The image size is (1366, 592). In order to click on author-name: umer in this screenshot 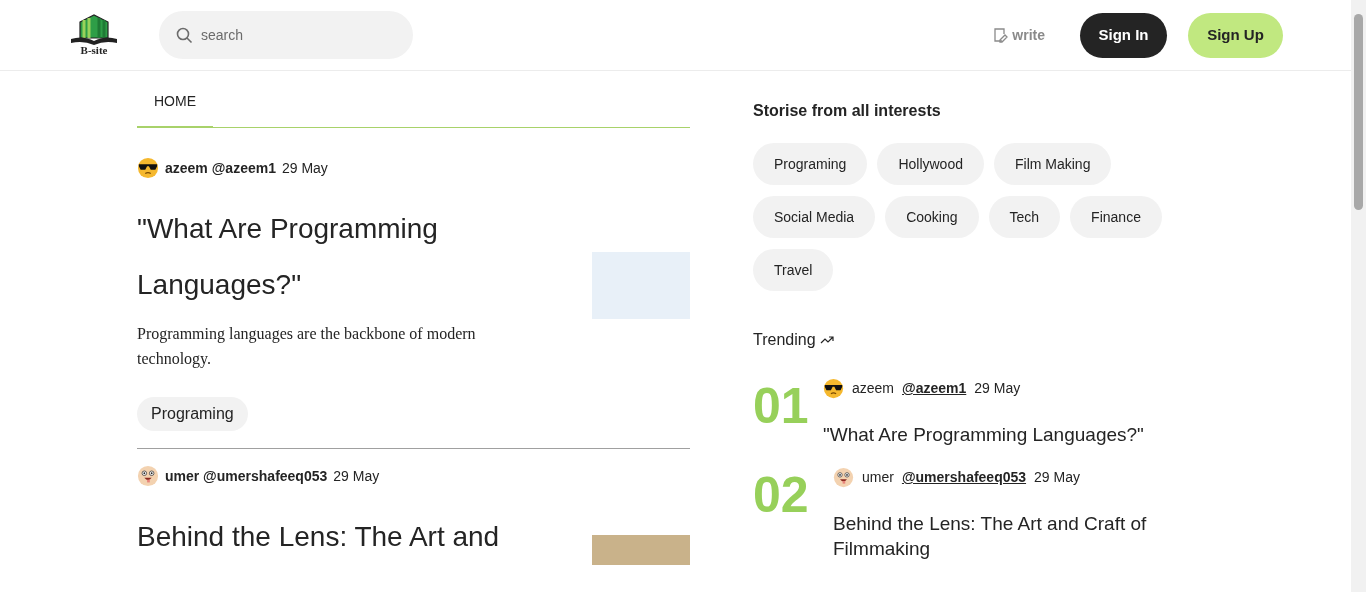, I will do `click(878, 477)`.